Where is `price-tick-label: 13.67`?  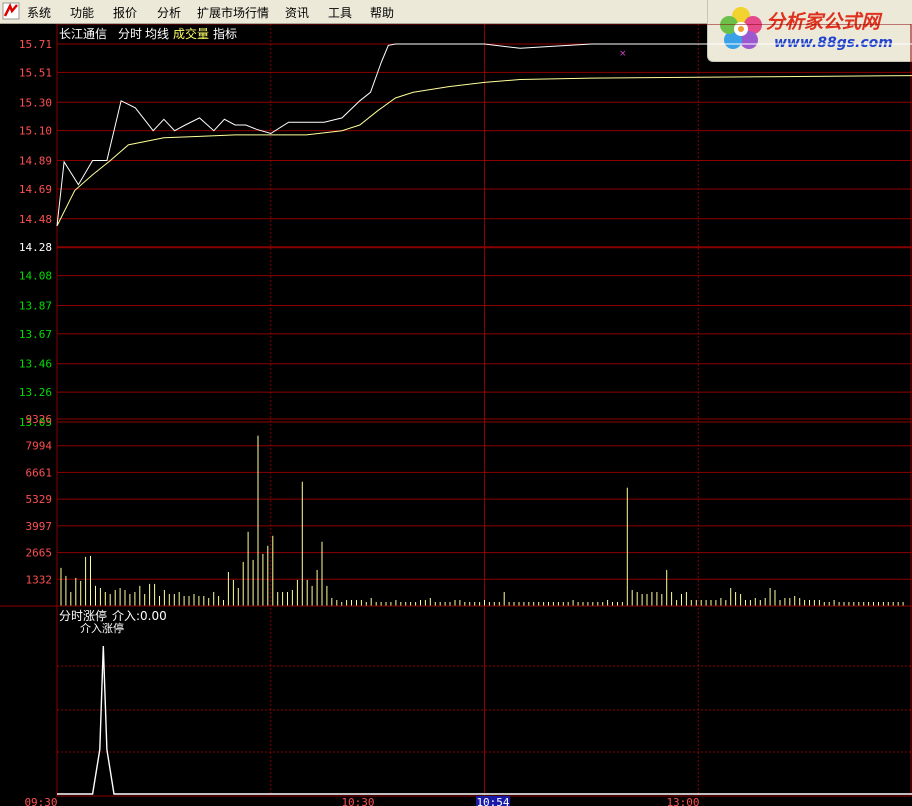
price-tick-label: 13.67 is located at coordinates (35, 334).